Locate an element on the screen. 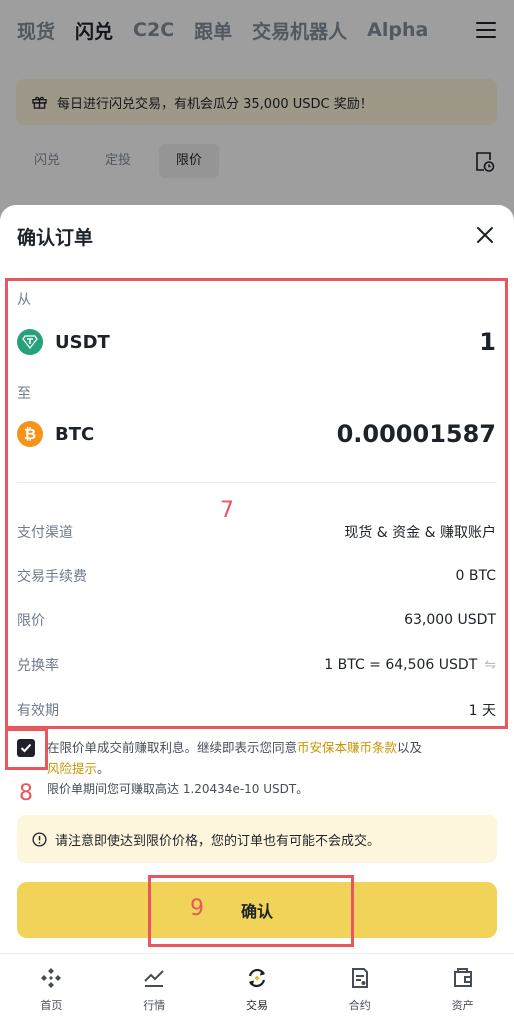 The height and width of the screenshot is (1028, 514). notice-text: 请注意即使达到限价价格，您的订单也有可能不会成交。 is located at coordinates (218, 841).